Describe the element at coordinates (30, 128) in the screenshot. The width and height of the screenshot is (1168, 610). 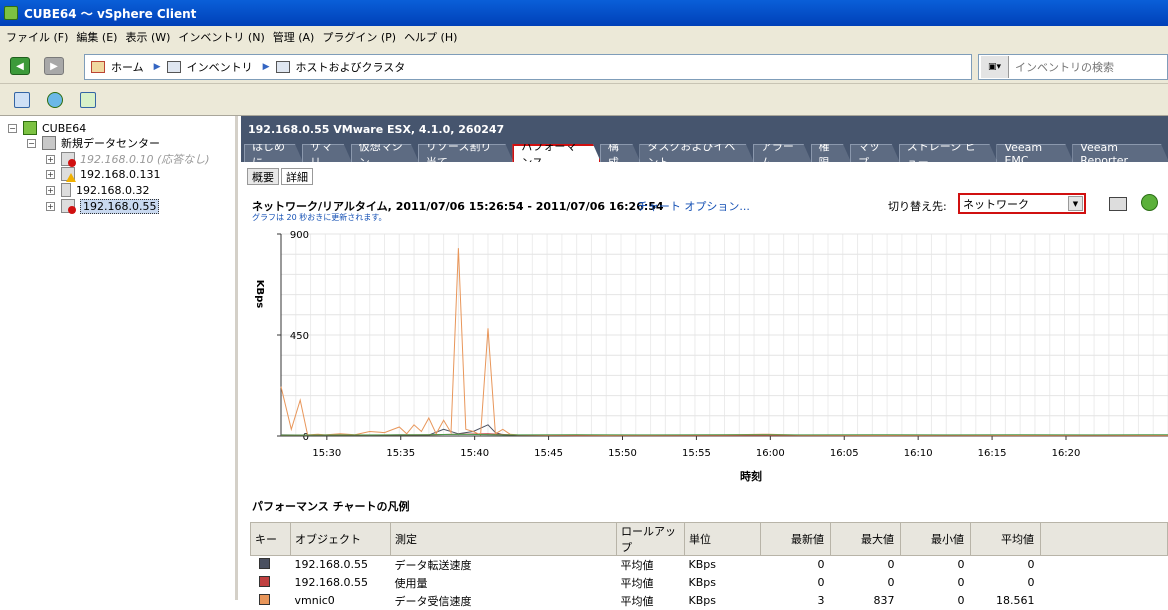
I see `vcenter-icon` at that location.